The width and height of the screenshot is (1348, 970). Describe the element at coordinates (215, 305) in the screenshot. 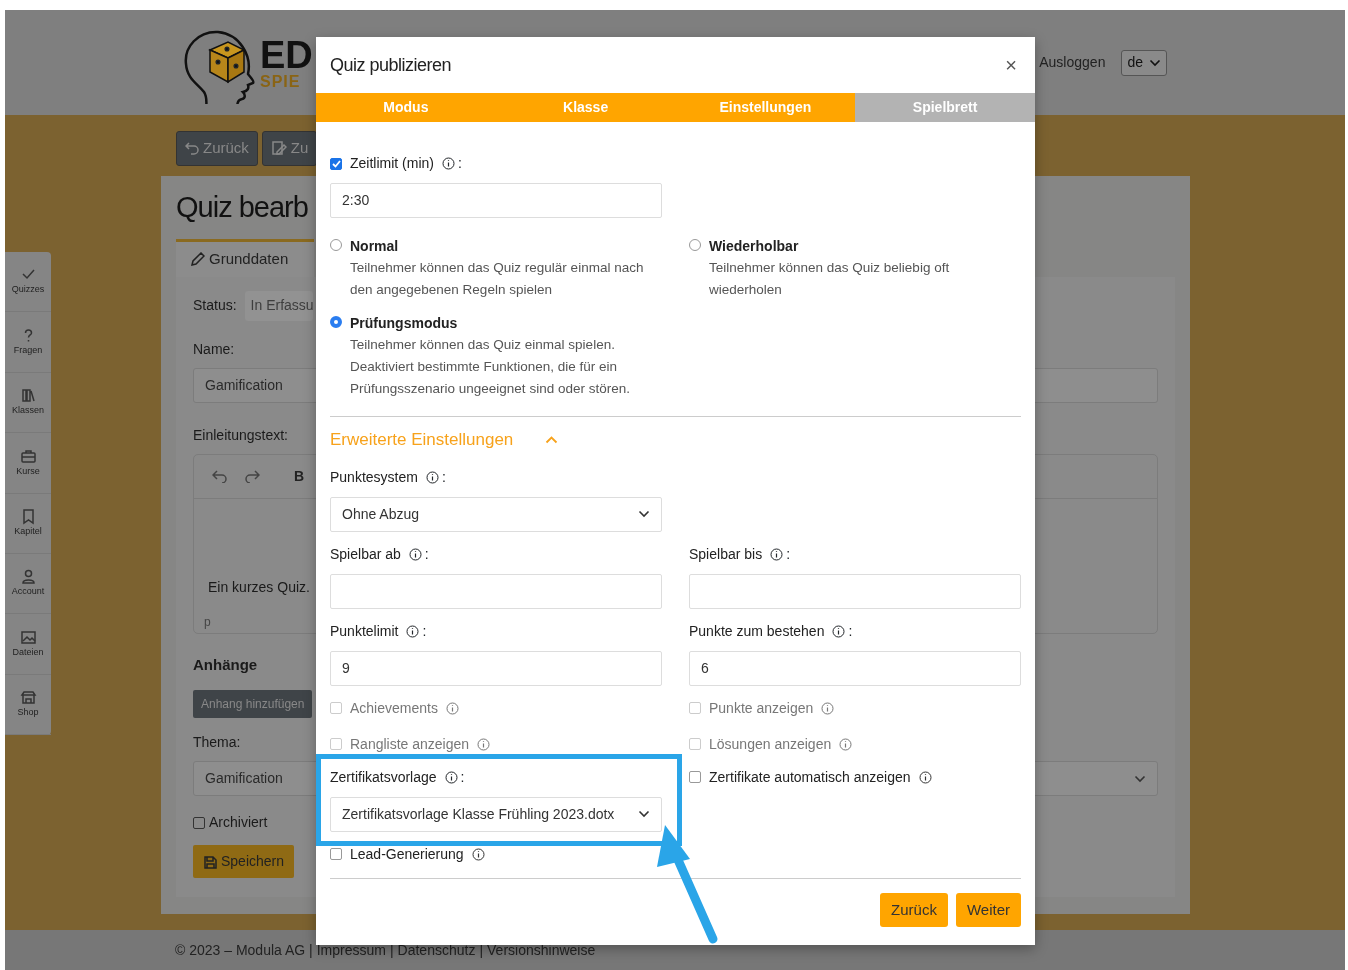

I see `field-label: Status:` at that location.